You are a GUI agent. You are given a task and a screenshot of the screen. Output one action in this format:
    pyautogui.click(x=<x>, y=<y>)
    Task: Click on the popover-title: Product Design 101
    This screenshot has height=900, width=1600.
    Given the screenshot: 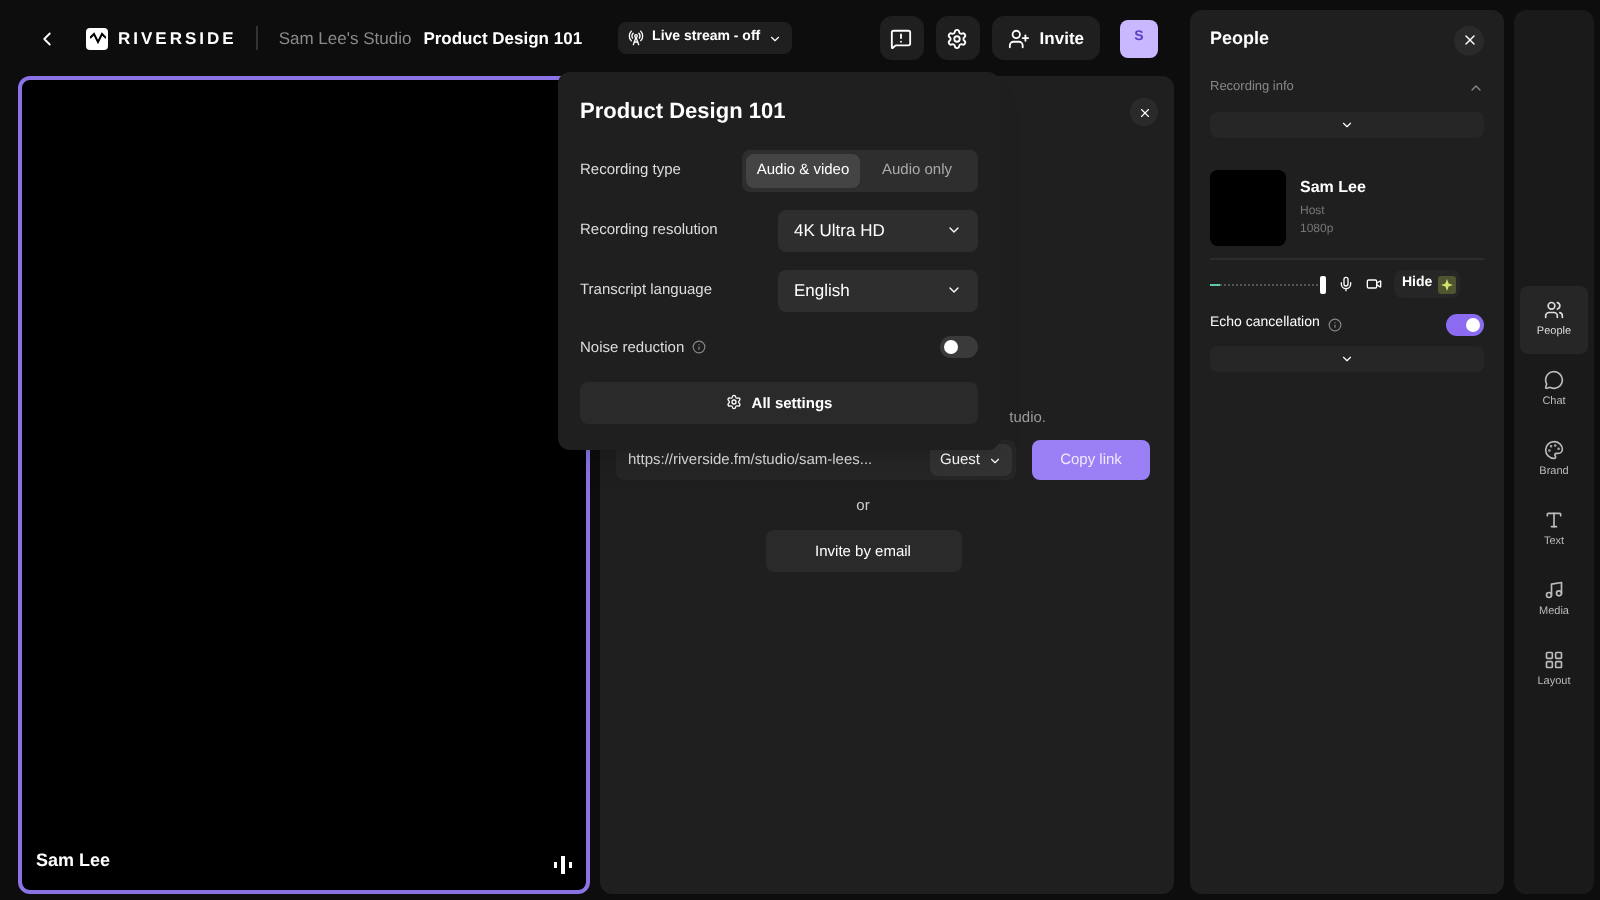 What is the action you would take?
    pyautogui.click(x=684, y=113)
    